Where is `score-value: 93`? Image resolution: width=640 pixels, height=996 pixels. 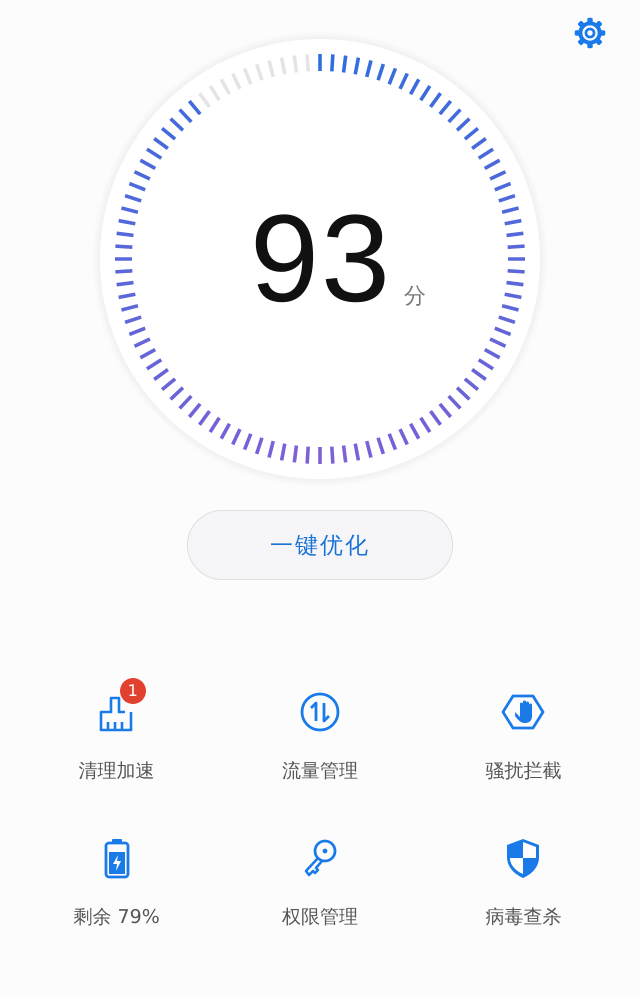
score-value: 93 is located at coordinates (321, 259).